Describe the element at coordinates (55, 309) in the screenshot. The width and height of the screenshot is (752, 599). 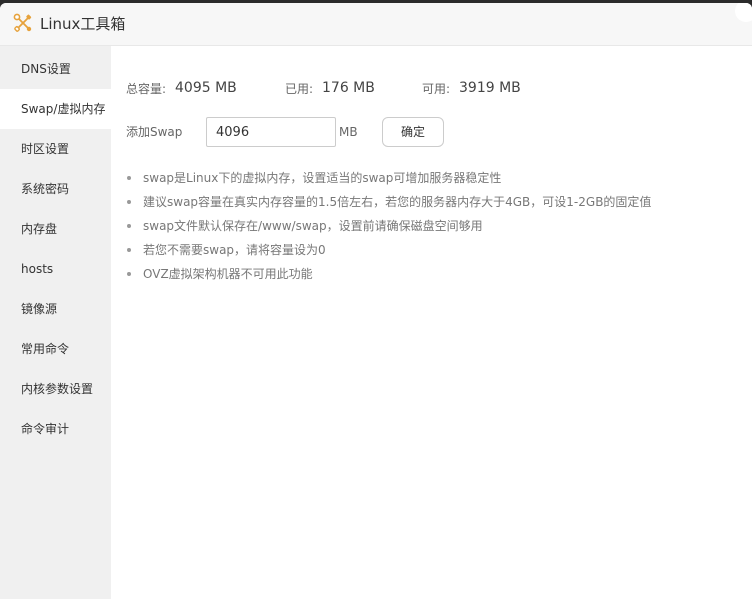
I see `sidebar-item-mirror: 镜像源` at that location.